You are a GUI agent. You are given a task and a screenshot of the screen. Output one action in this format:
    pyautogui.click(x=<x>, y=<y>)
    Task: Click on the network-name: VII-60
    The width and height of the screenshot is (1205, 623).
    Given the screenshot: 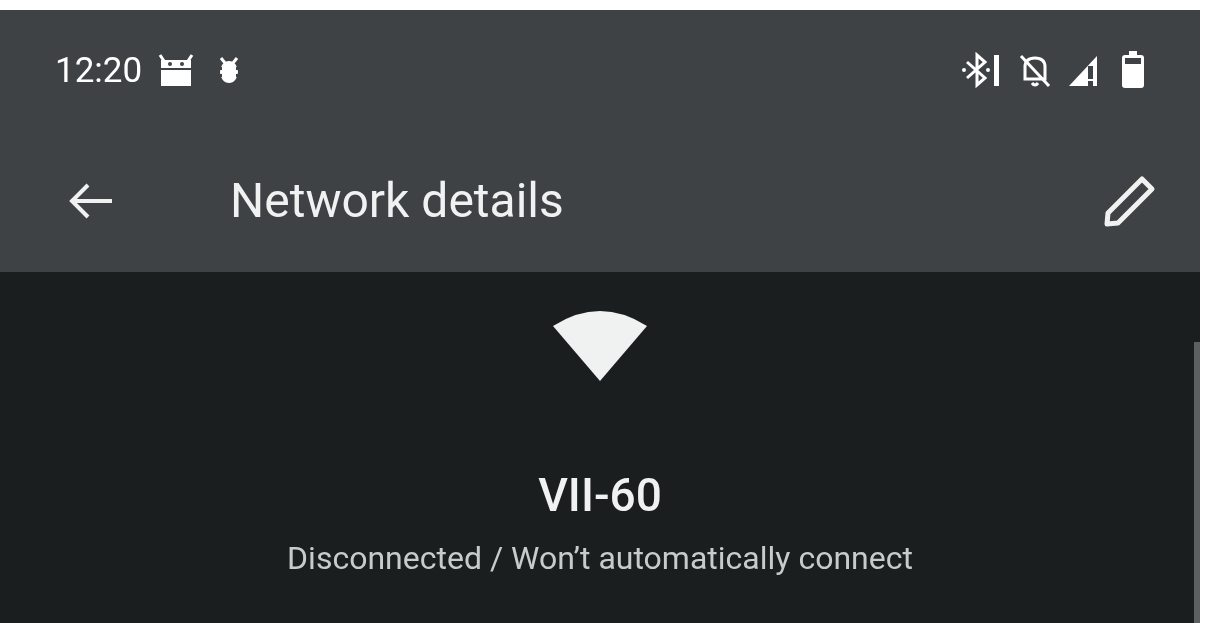 What is the action you would take?
    pyautogui.click(x=600, y=495)
    